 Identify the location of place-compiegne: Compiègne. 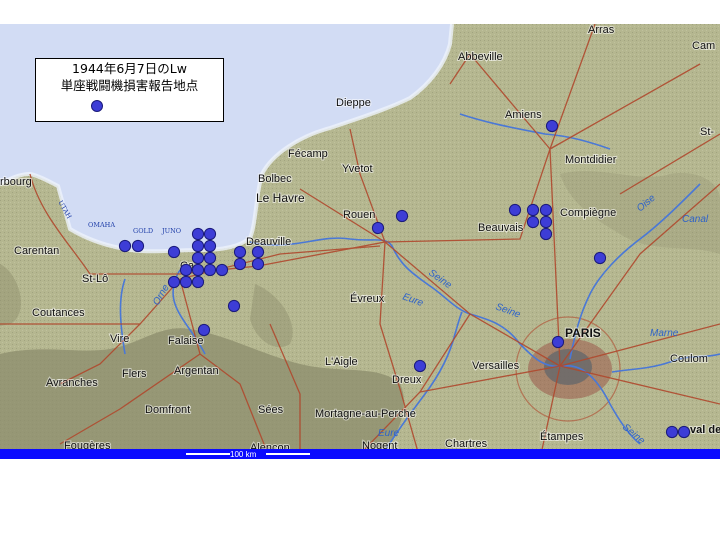
(588, 213).